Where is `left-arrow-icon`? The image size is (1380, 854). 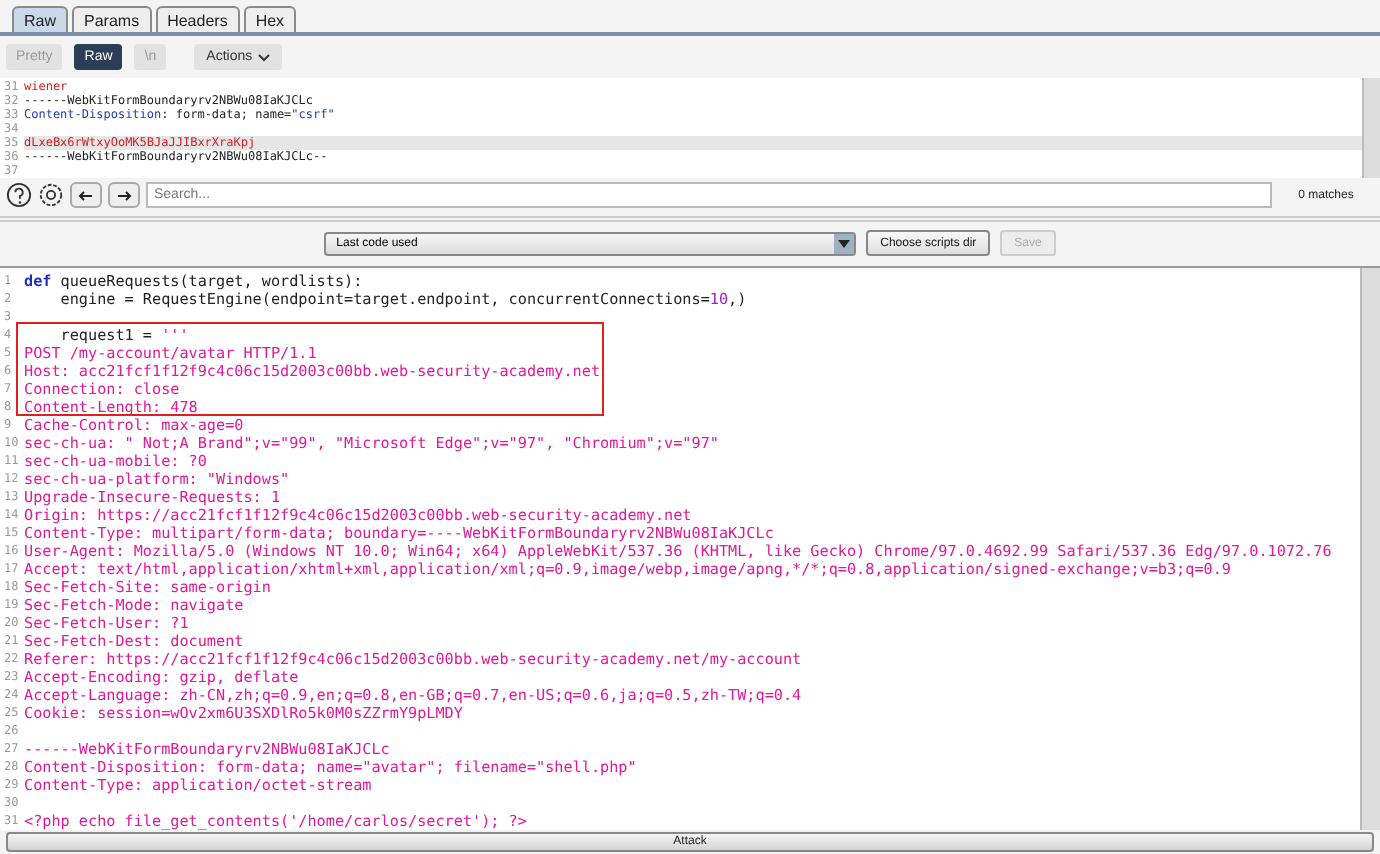
left-arrow-icon is located at coordinates (86, 195).